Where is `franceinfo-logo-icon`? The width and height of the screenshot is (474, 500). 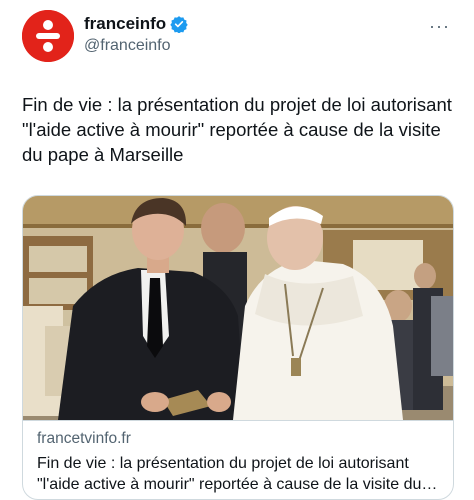
franceinfo-logo-icon is located at coordinates (48, 36).